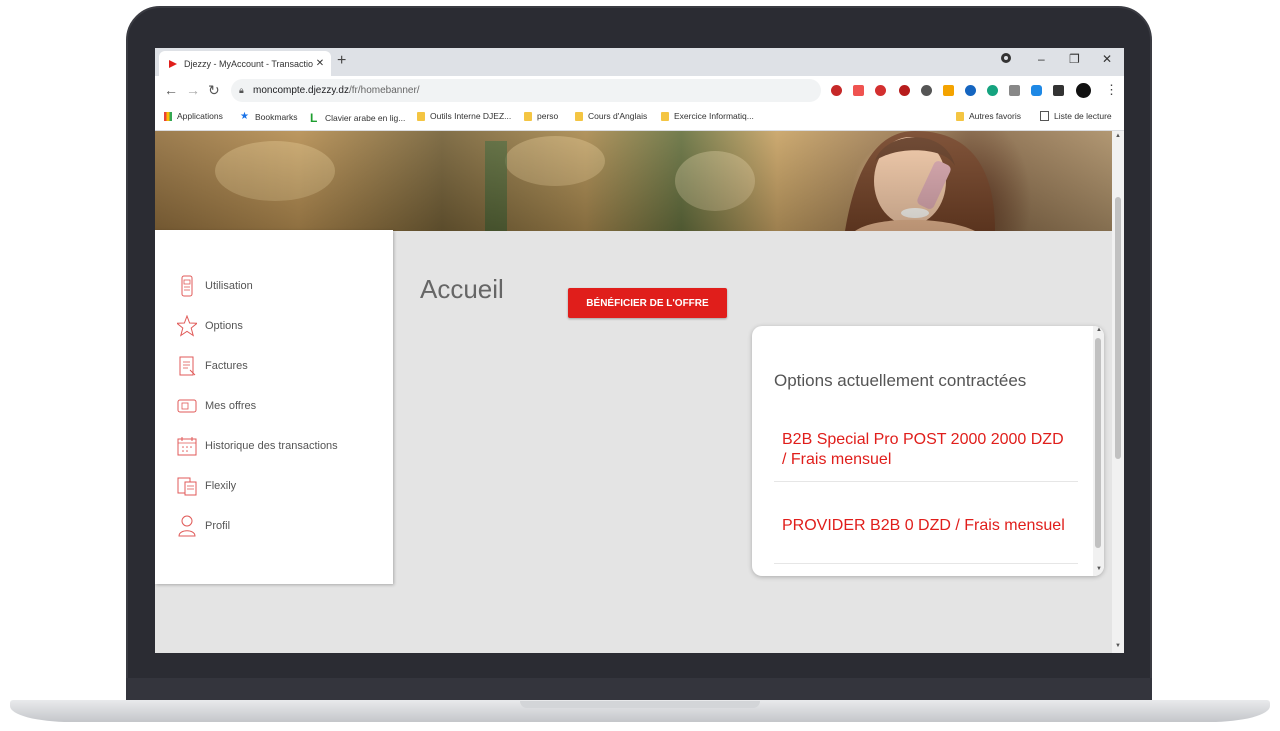 The height and width of the screenshot is (731, 1280). I want to click on bookmark-label: Bookmarks, so click(276, 116).